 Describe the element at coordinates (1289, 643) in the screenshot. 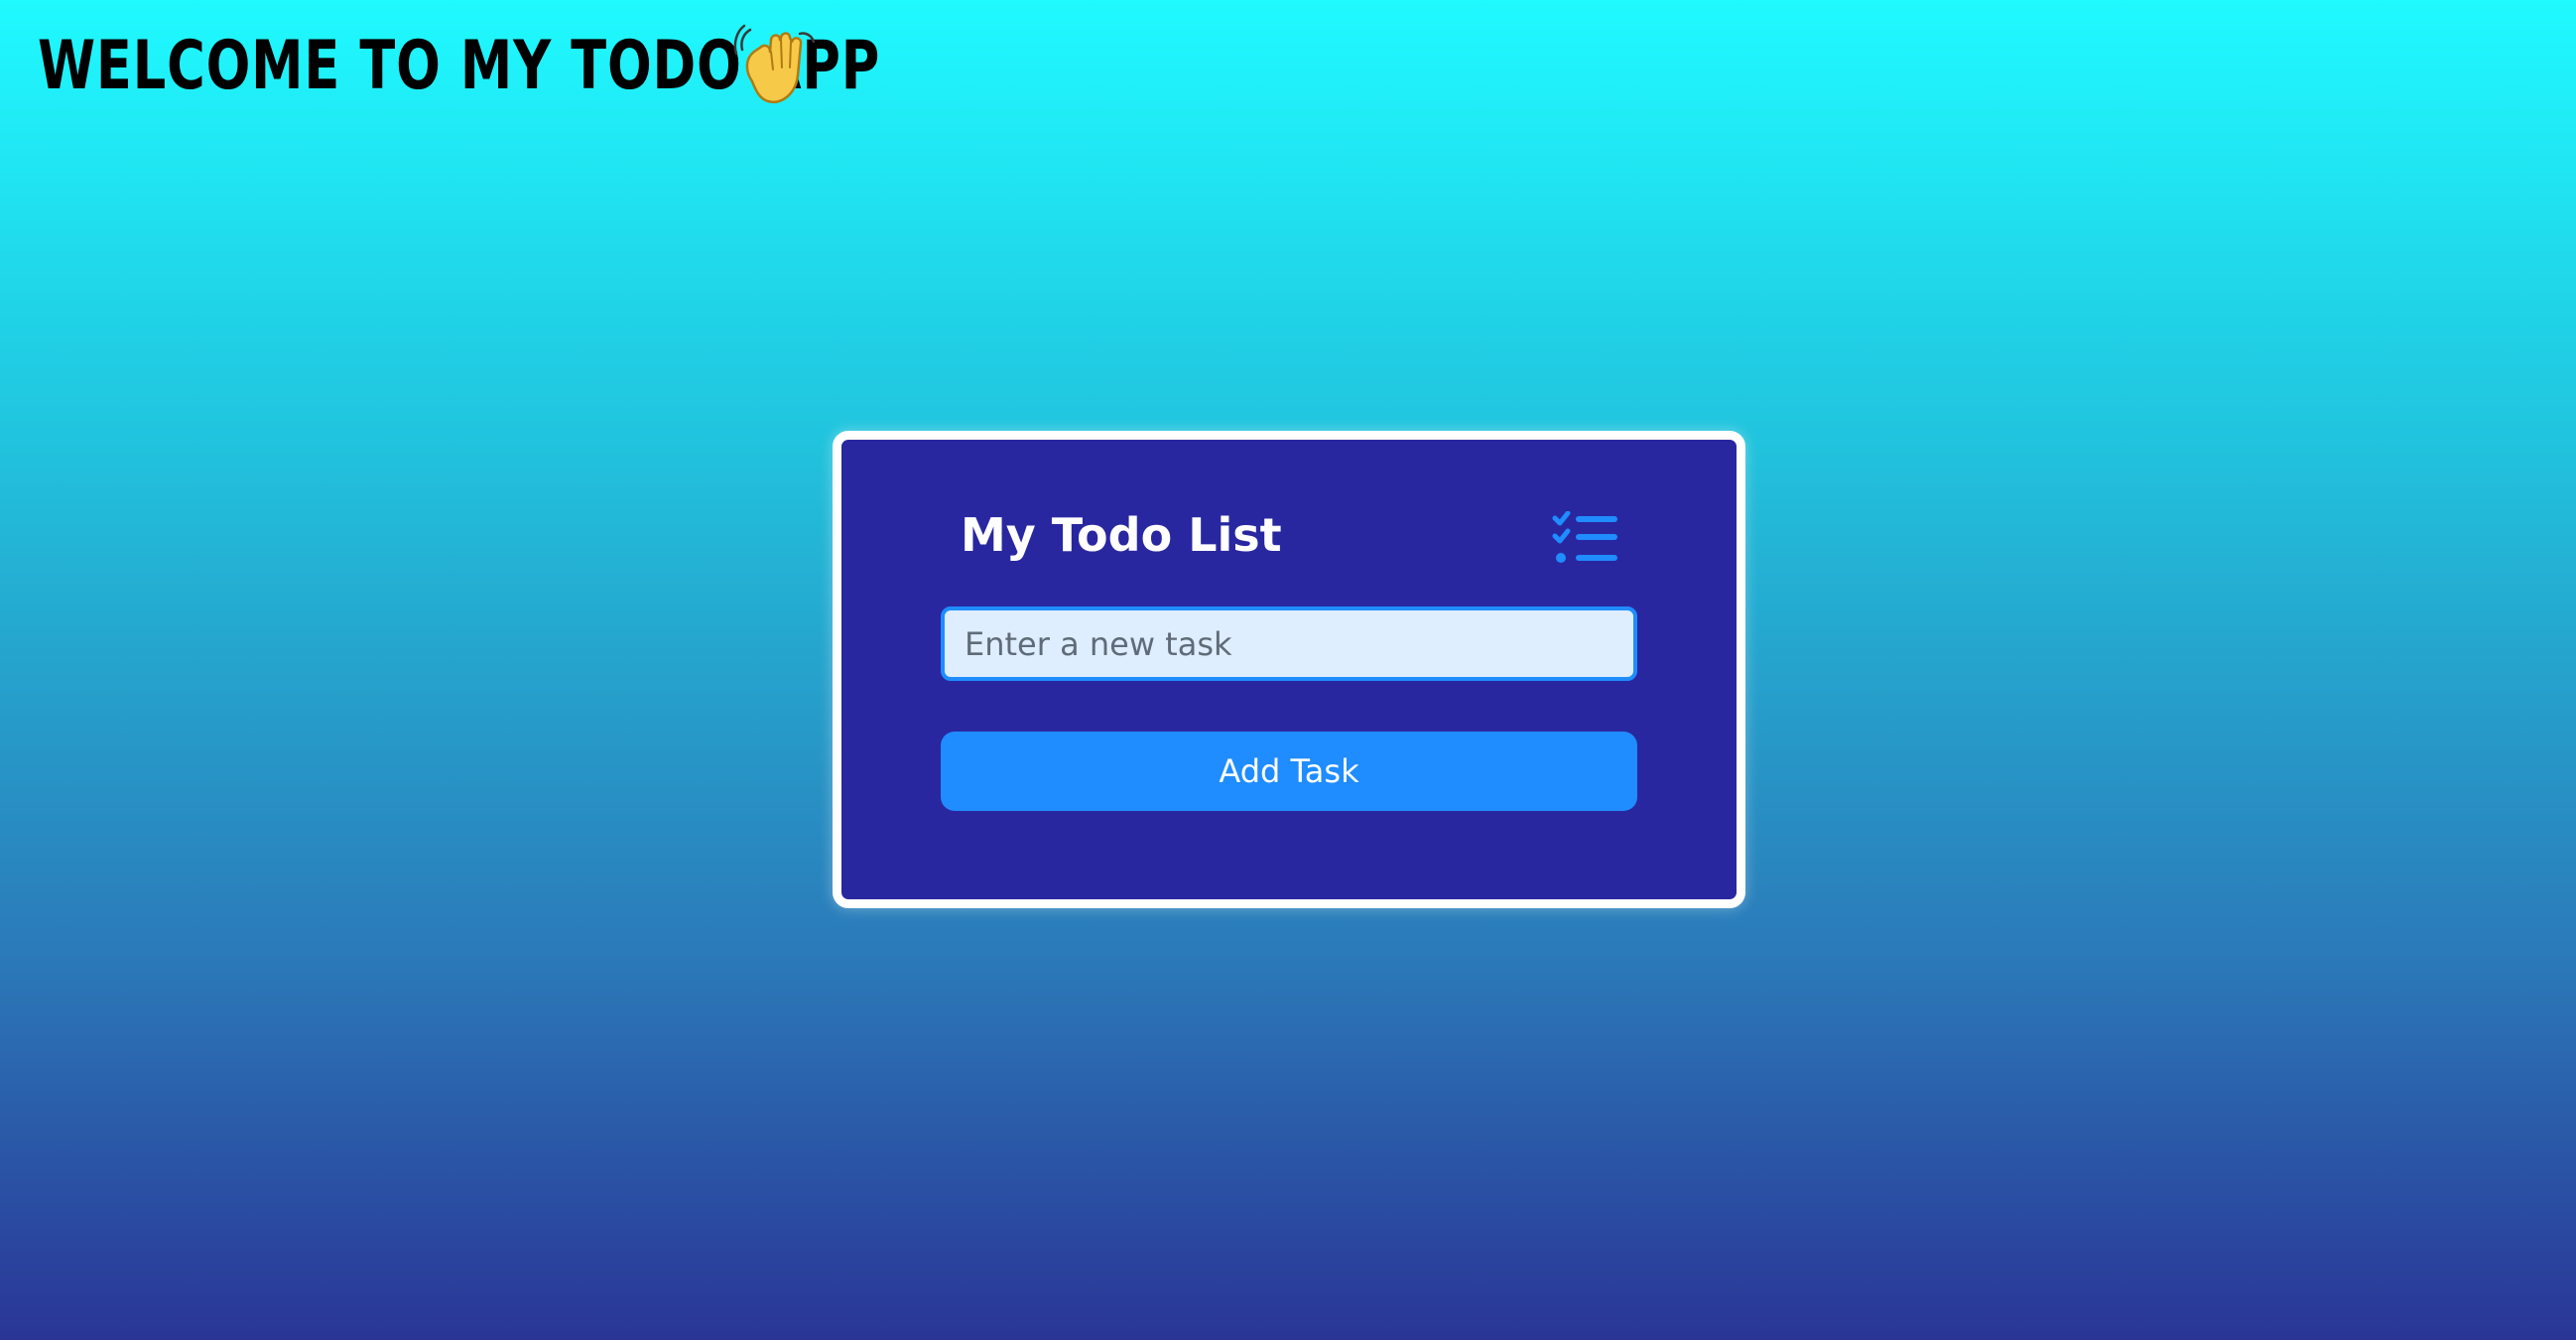

I see `new-task-input` at that location.